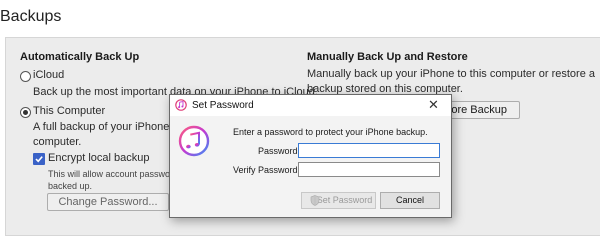 Image resolution: width=600 pixels, height=246 pixels. I want to click on verify-password-field, so click(369, 169).